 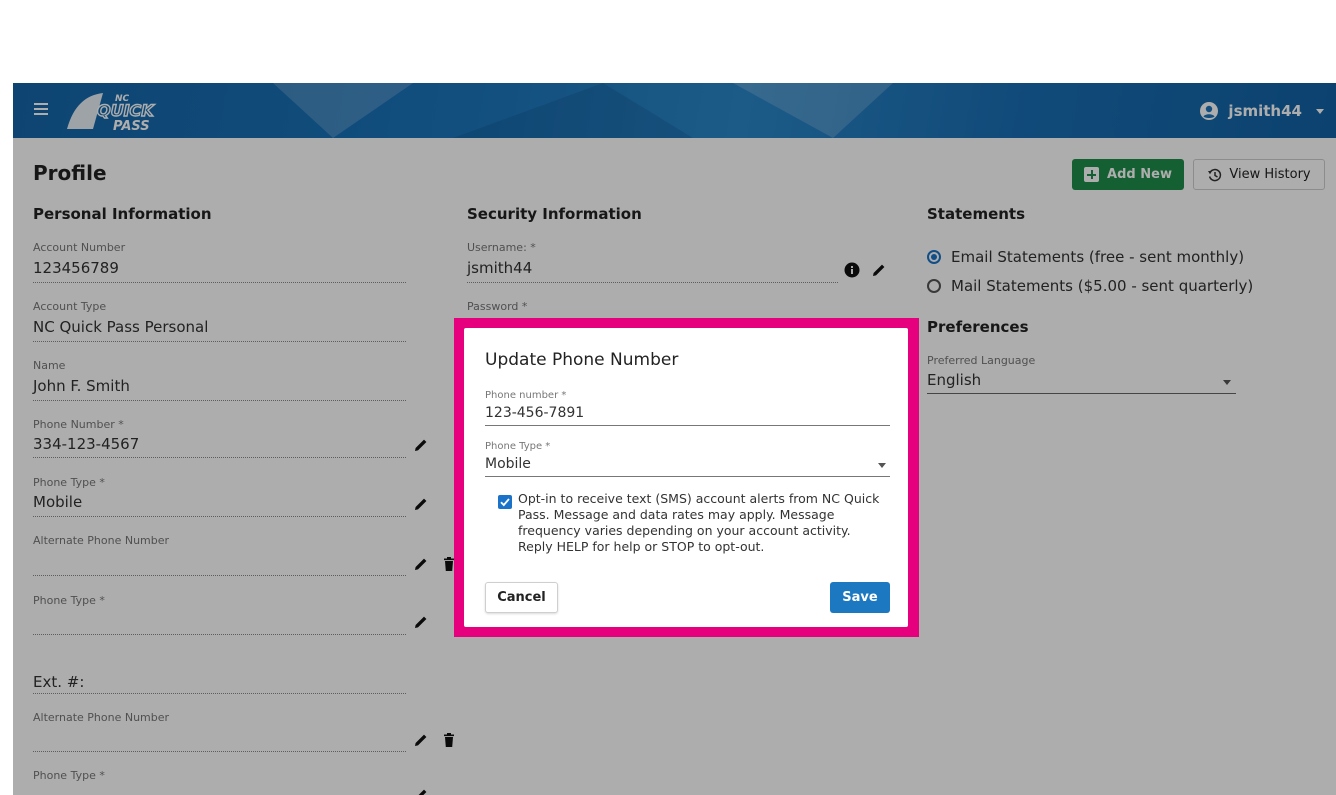 I want to click on phone-type-select: Mobile, so click(x=508, y=464).